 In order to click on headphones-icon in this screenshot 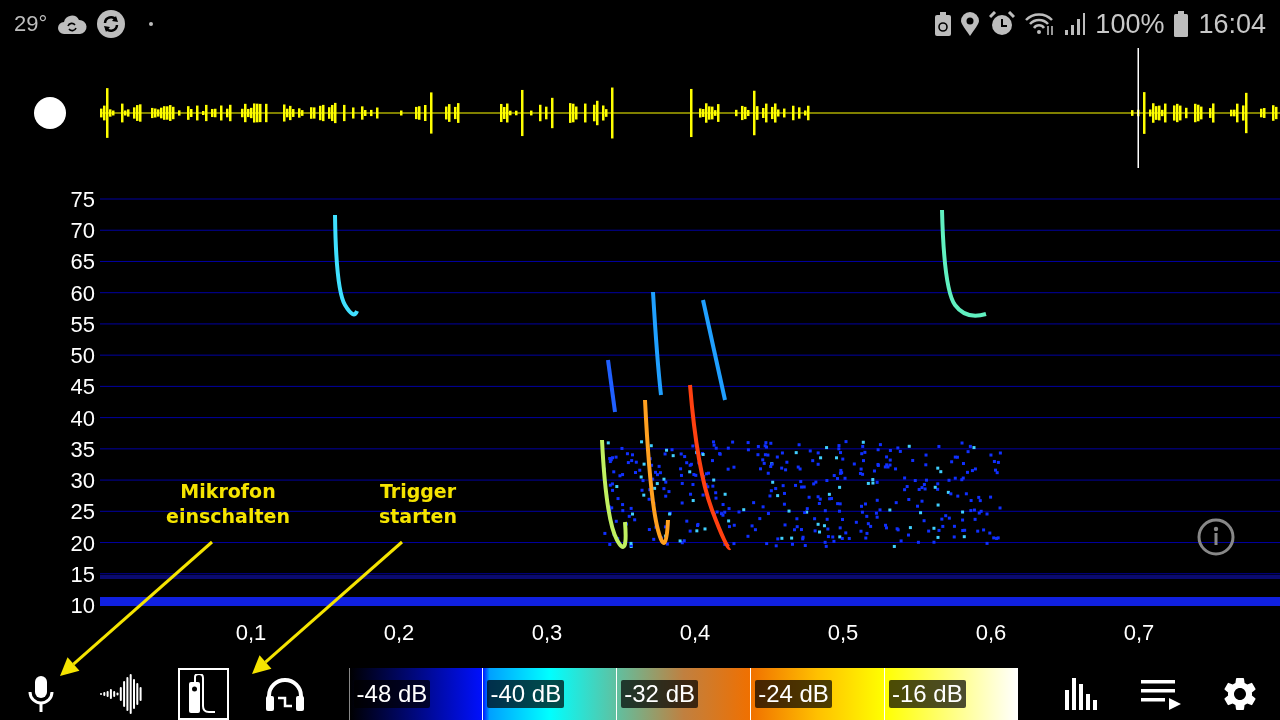, I will do `click(284, 694)`.